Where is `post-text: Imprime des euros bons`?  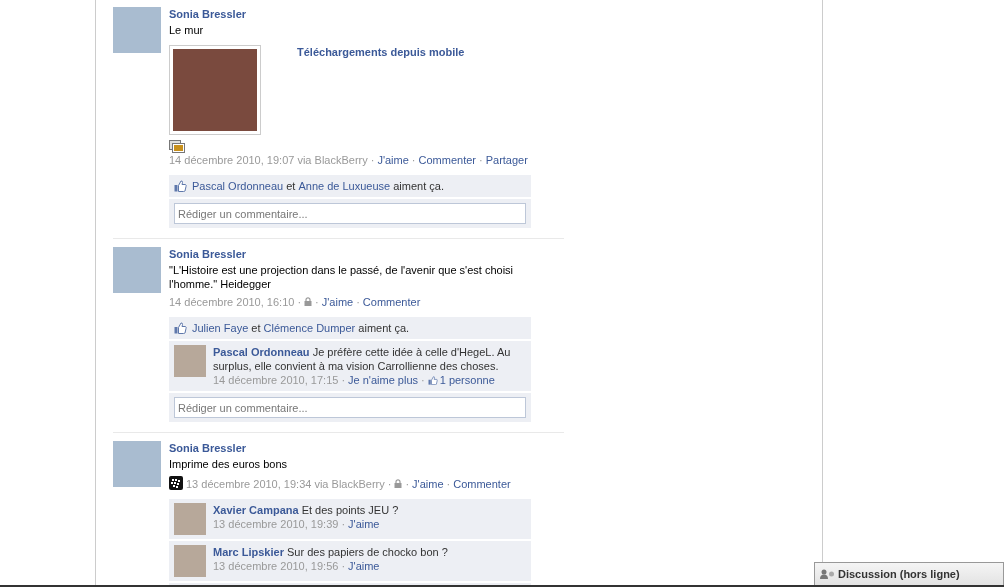 post-text: Imprime des euros bons is located at coordinates (228, 464).